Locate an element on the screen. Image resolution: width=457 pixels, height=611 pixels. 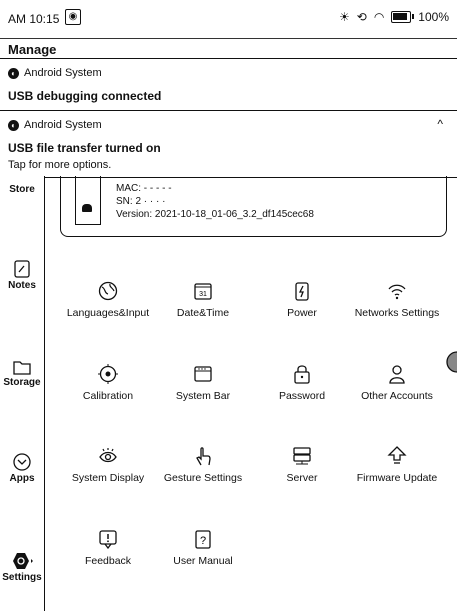
setting-label: Networks Settings is located at coordinates (397, 313).